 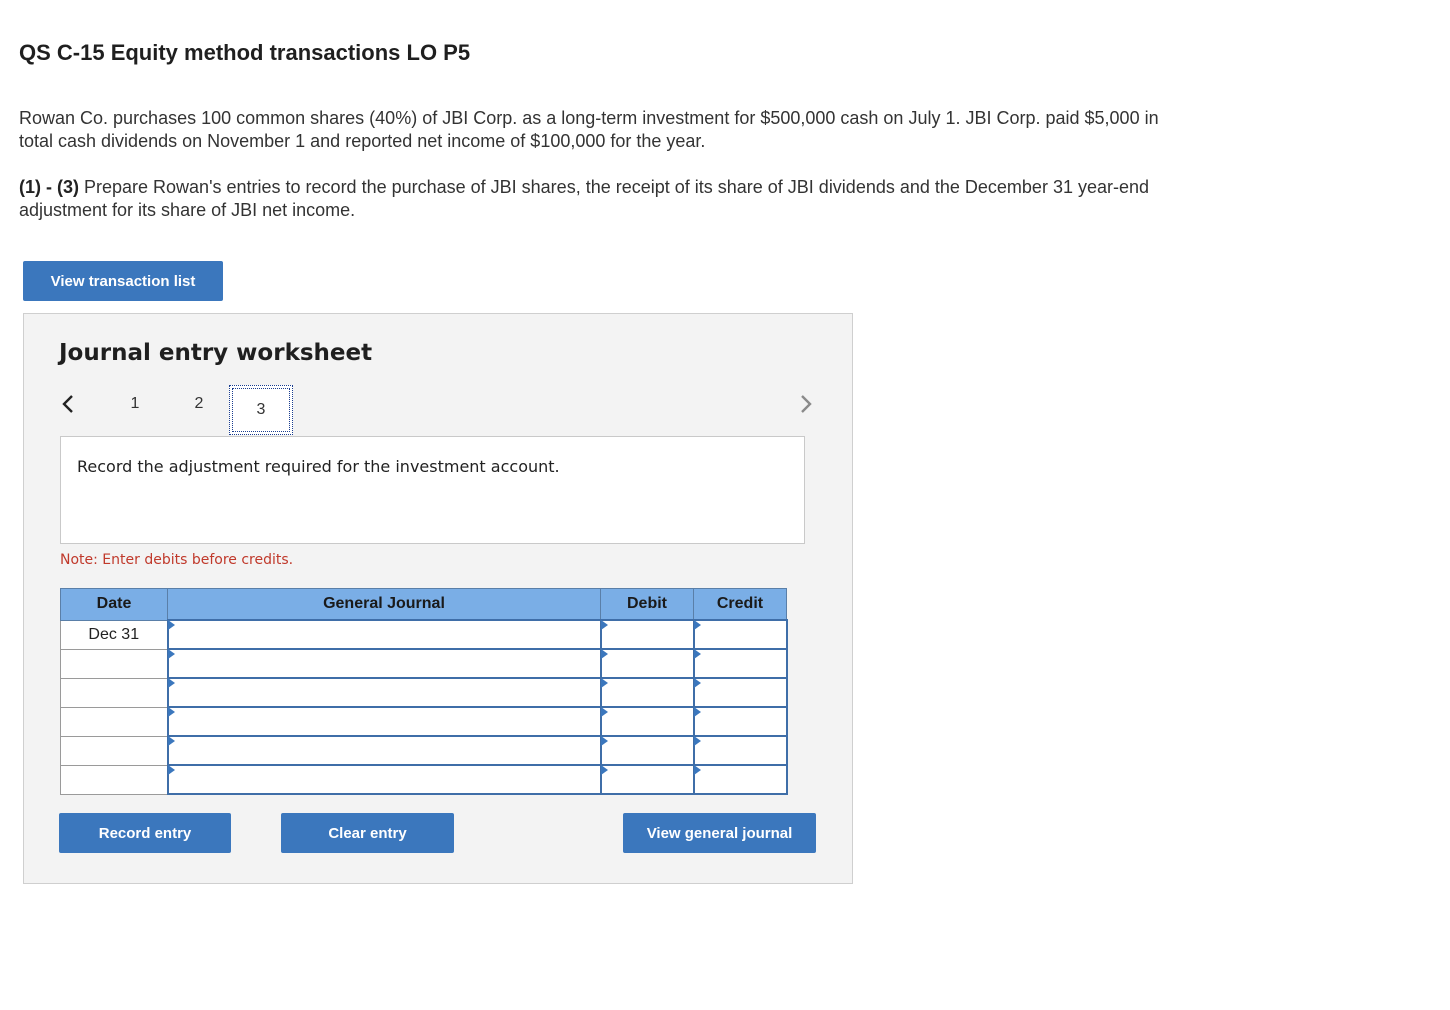 I want to click on prev-step-button, so click(x=68, y=404).